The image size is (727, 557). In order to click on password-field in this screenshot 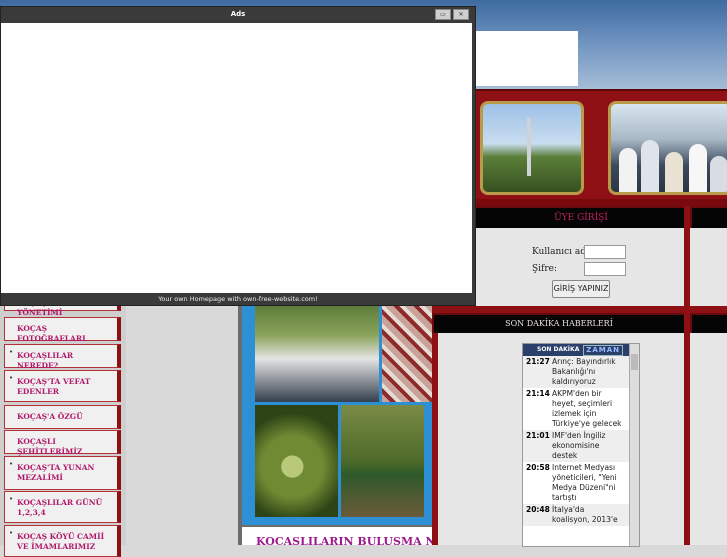, I will do `click(605, 269)`.